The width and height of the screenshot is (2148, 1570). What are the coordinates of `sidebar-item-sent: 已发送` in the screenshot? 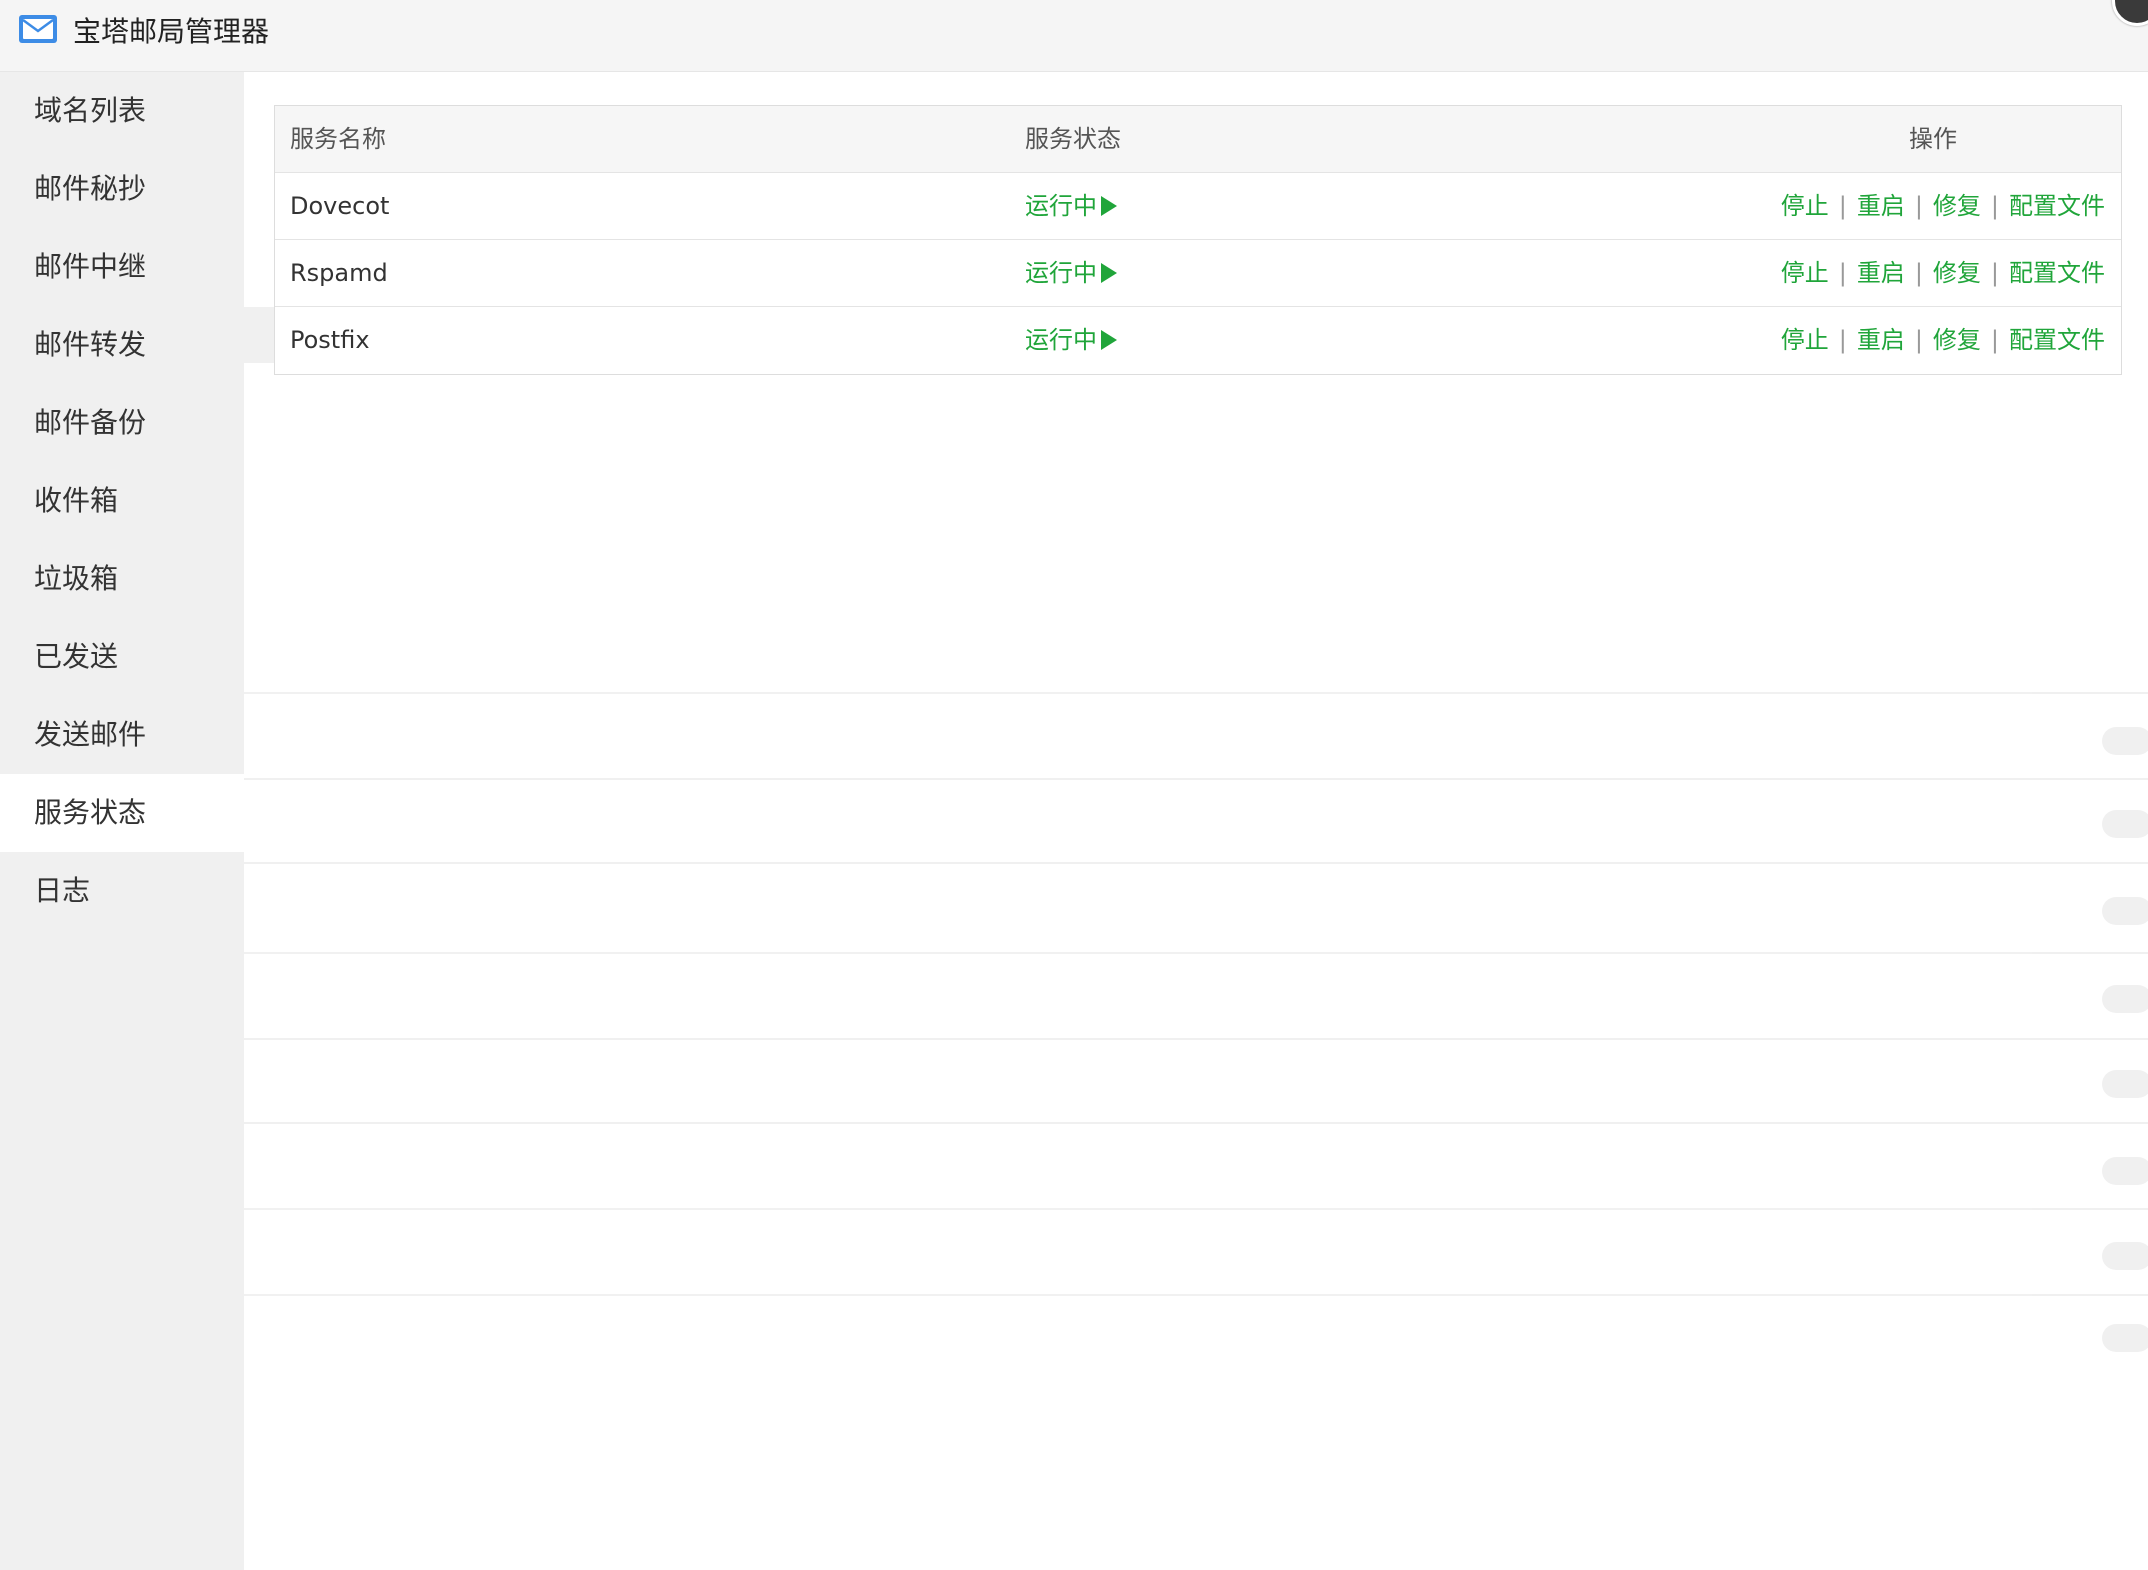 It's located at (122, 657).